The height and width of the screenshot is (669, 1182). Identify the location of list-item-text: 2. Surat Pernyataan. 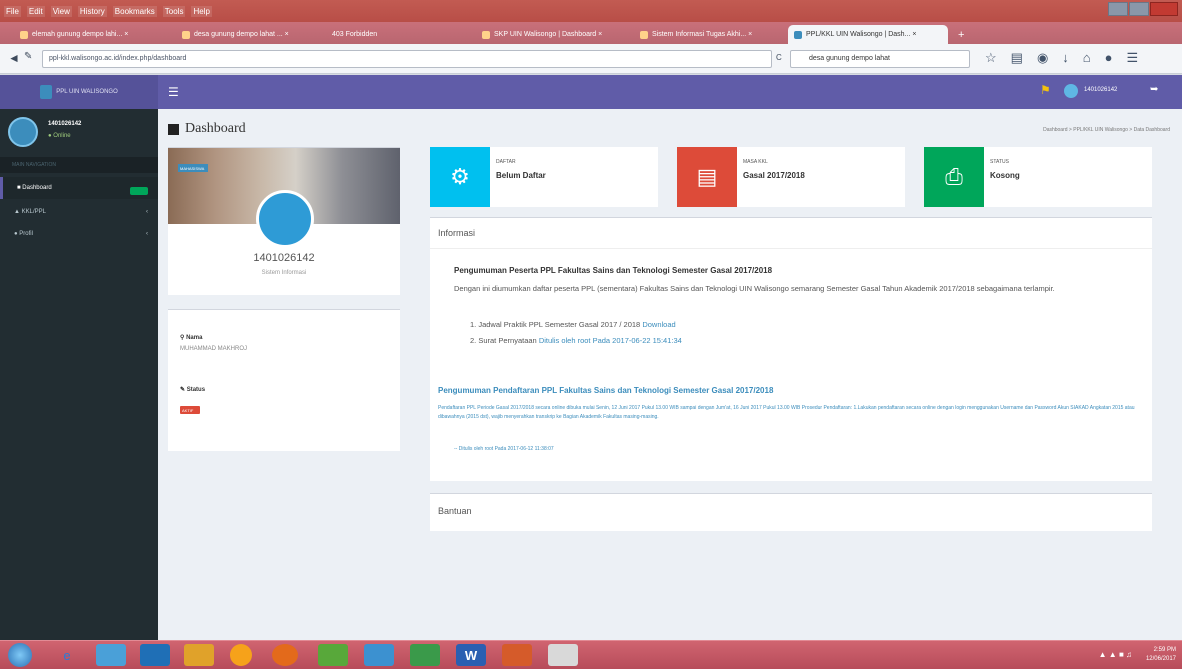
(503, 340).